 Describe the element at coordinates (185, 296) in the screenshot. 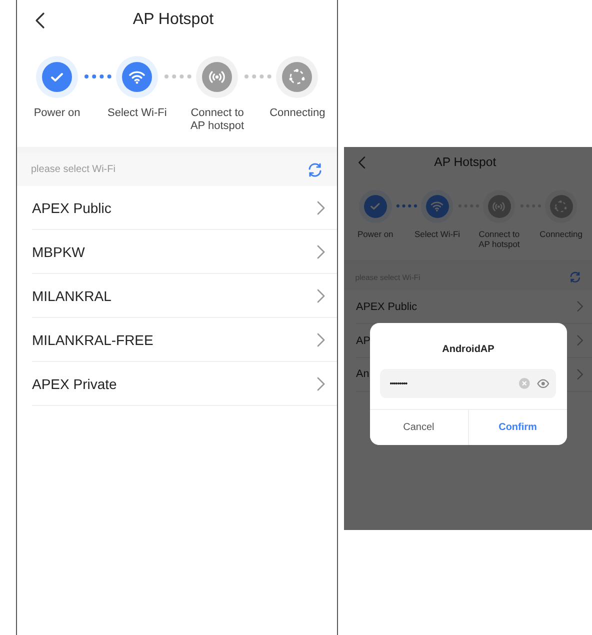

I see `wifi-list-item: MILANKRAL` at that location.